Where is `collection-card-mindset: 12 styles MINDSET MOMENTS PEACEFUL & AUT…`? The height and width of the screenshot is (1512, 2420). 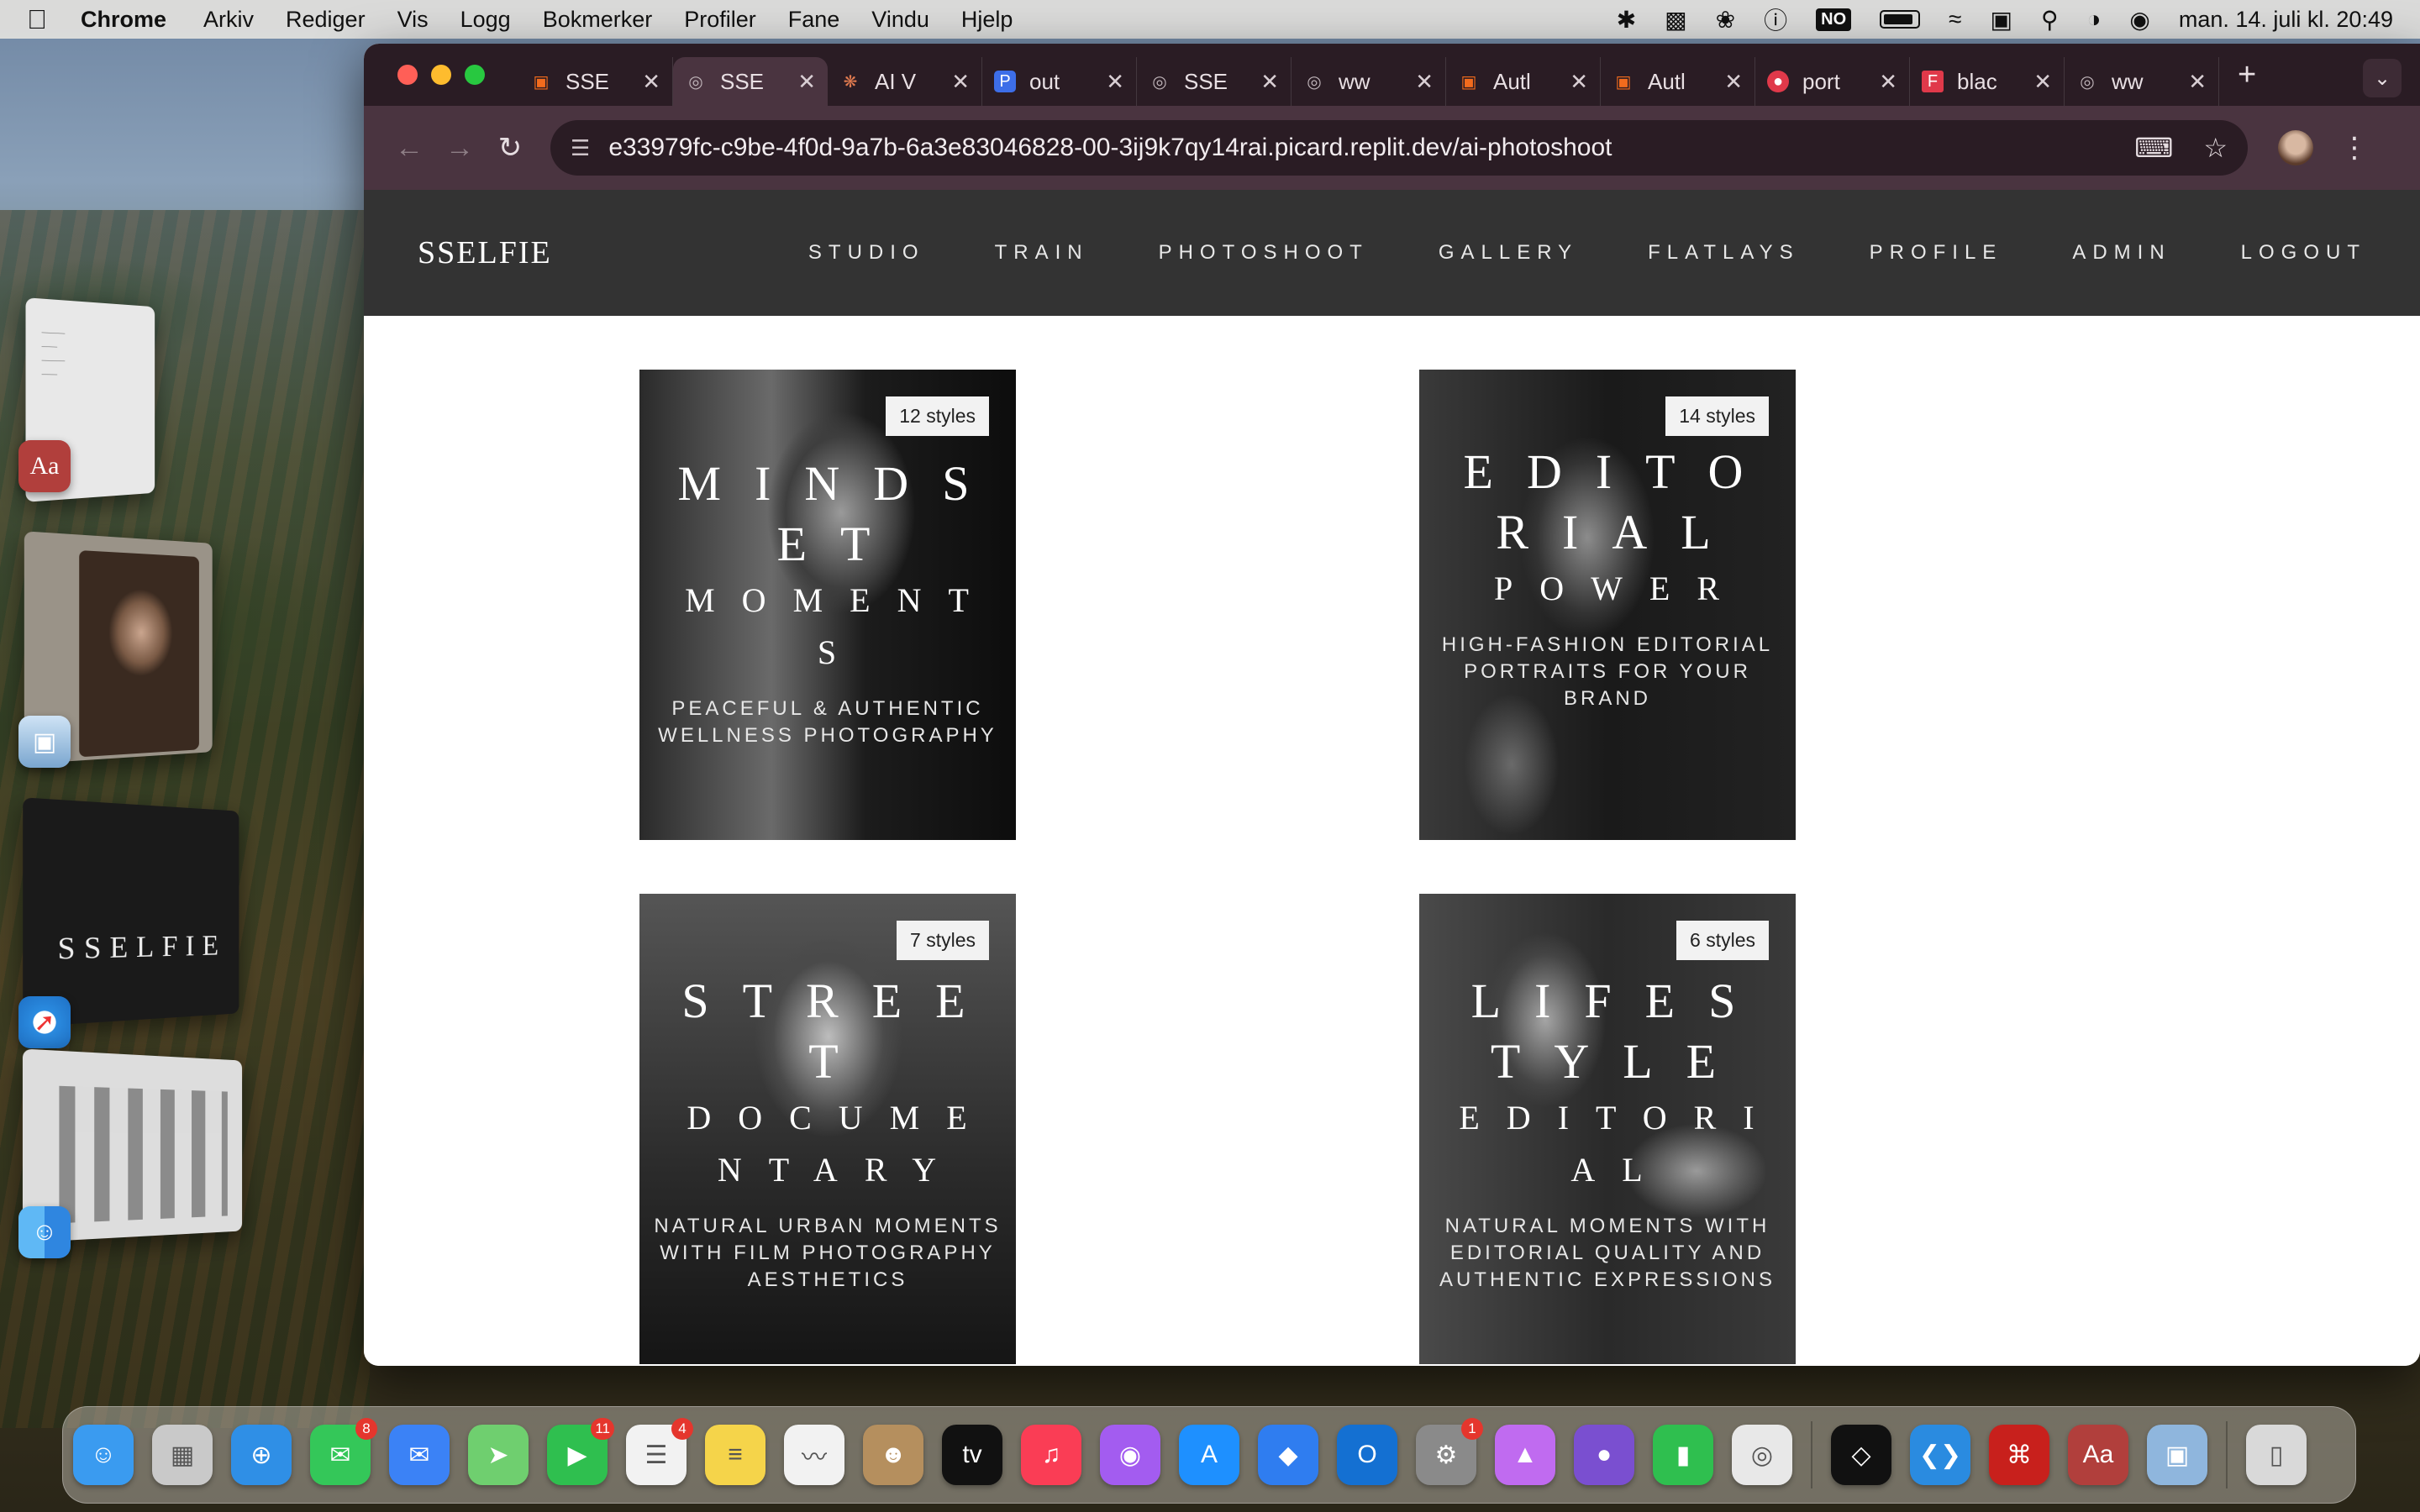 collection-card-mindset: 12 styles MINDSET MOMENTS PEACEFUL & AUT… is located at coordinates (827, 605).